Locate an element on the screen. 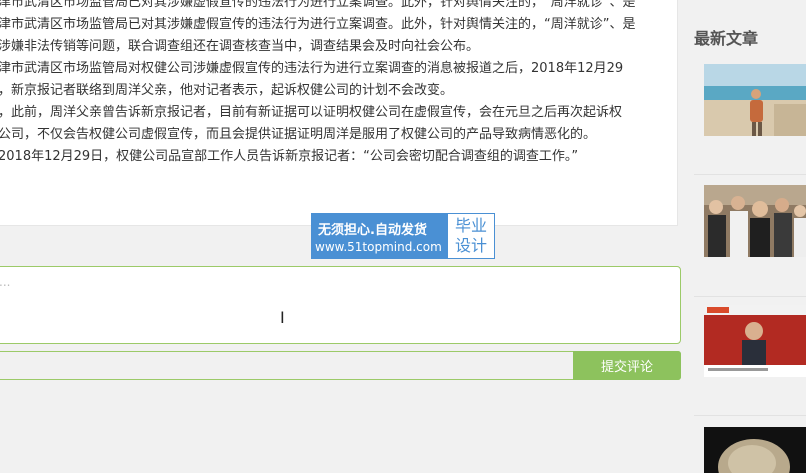 The image size is (806, 473). ad-banner-main: 无须担心.自动发货 www.51topmind.com is located at coordinates (380, 236).